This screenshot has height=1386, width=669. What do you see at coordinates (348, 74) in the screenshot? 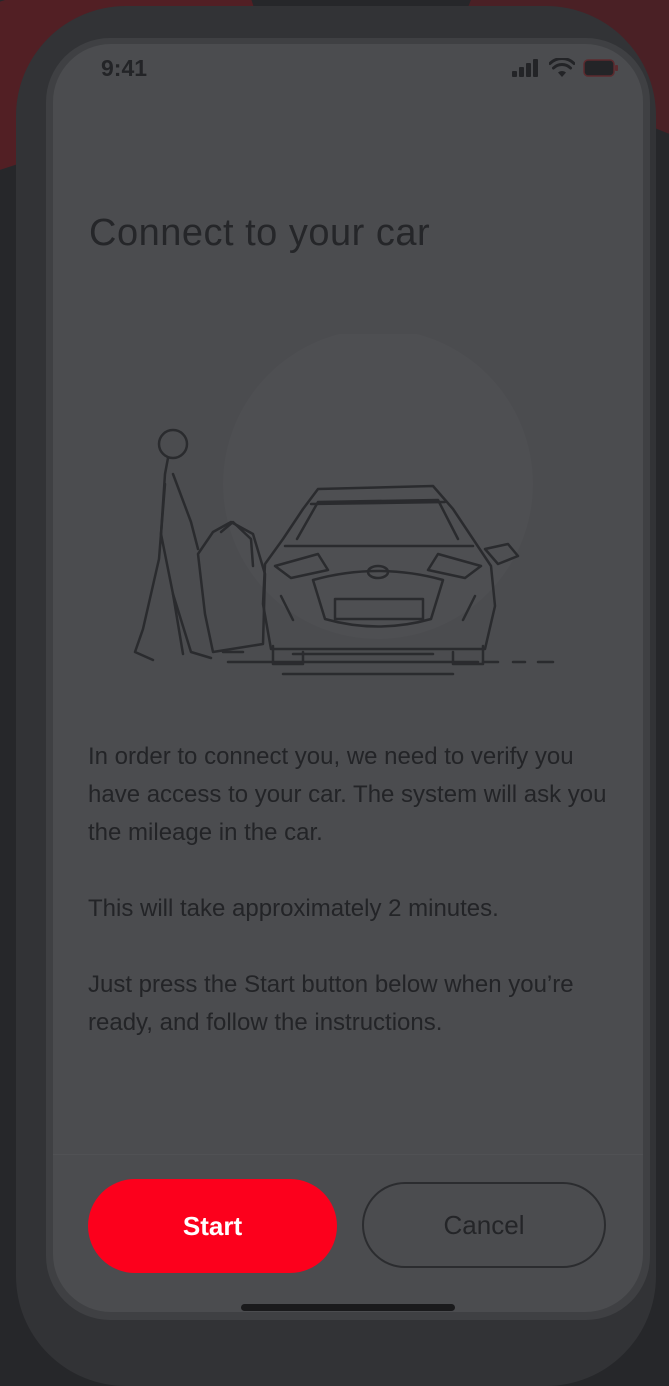
I see `status-bar: 9:41` at bounding box center [348, 74].